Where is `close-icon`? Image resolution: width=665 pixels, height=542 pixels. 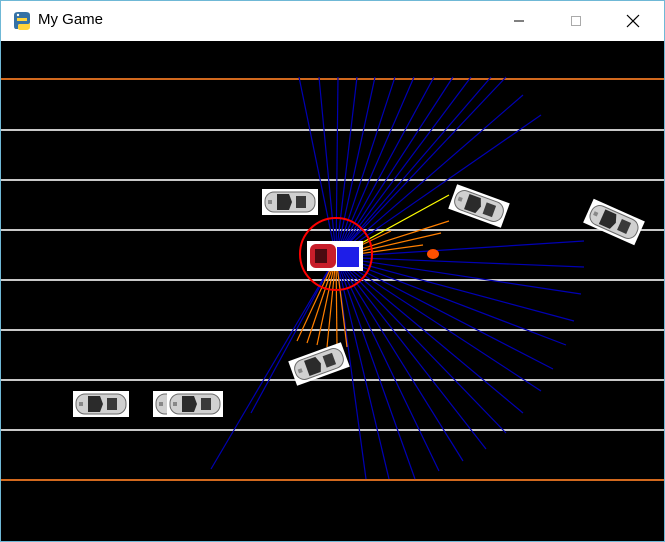
close-icon is located at coordinates (633, 21).